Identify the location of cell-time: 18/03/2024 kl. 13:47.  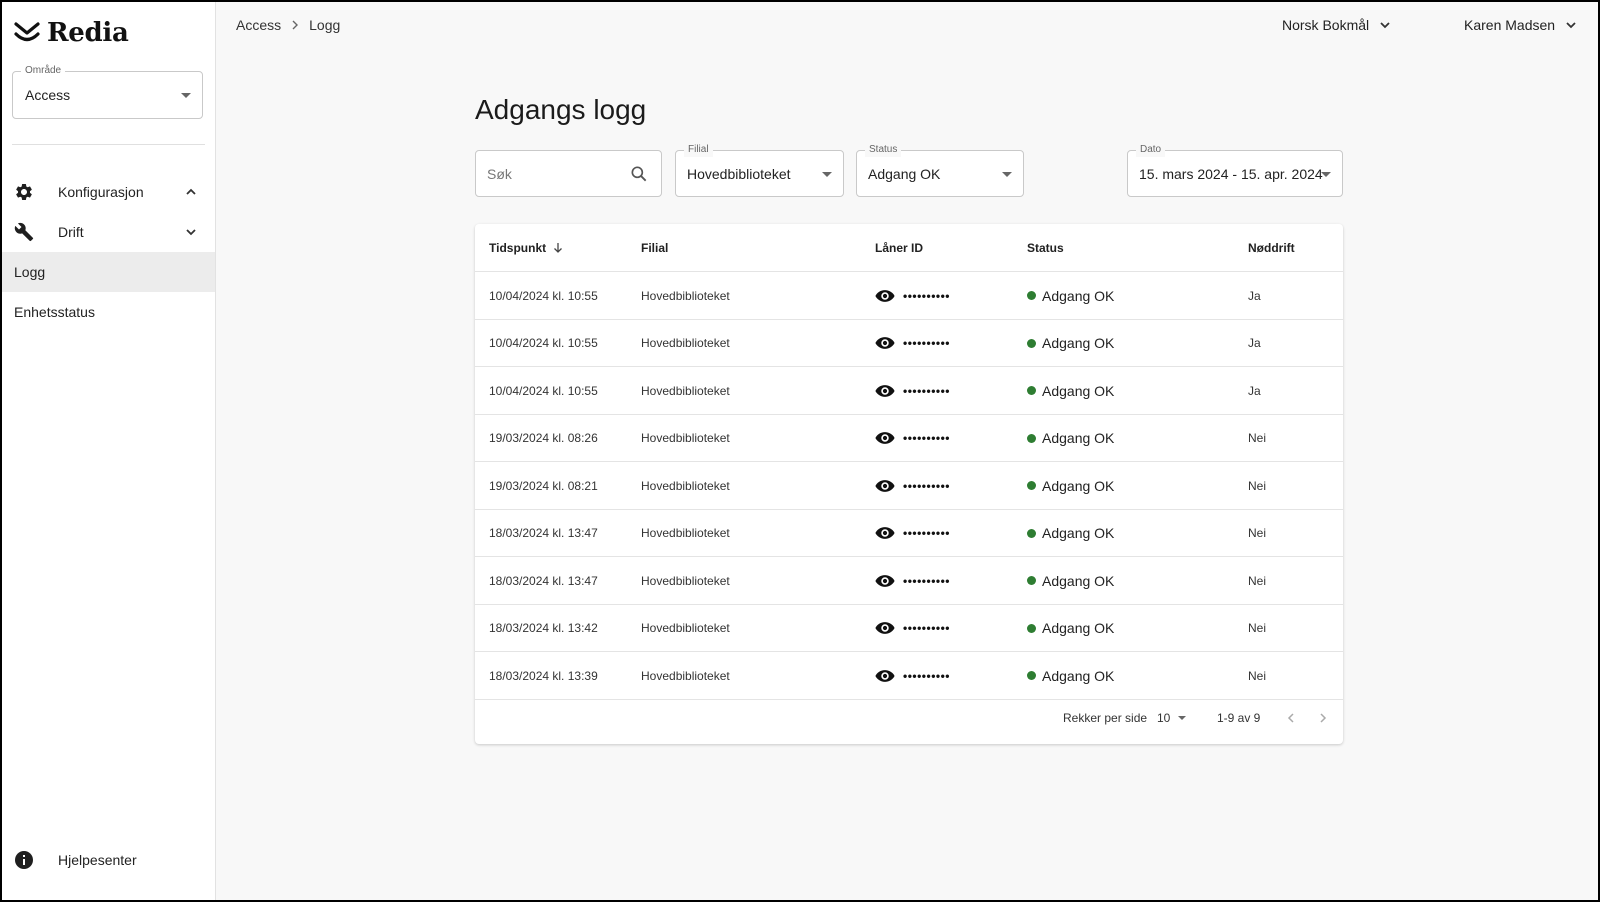
(543, 580).